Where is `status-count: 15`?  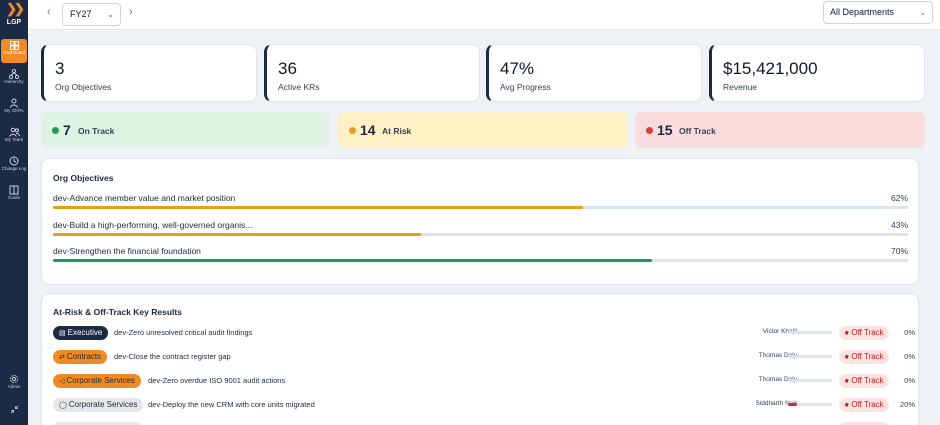 status-count: 15 is located at coordinates (665, 130).